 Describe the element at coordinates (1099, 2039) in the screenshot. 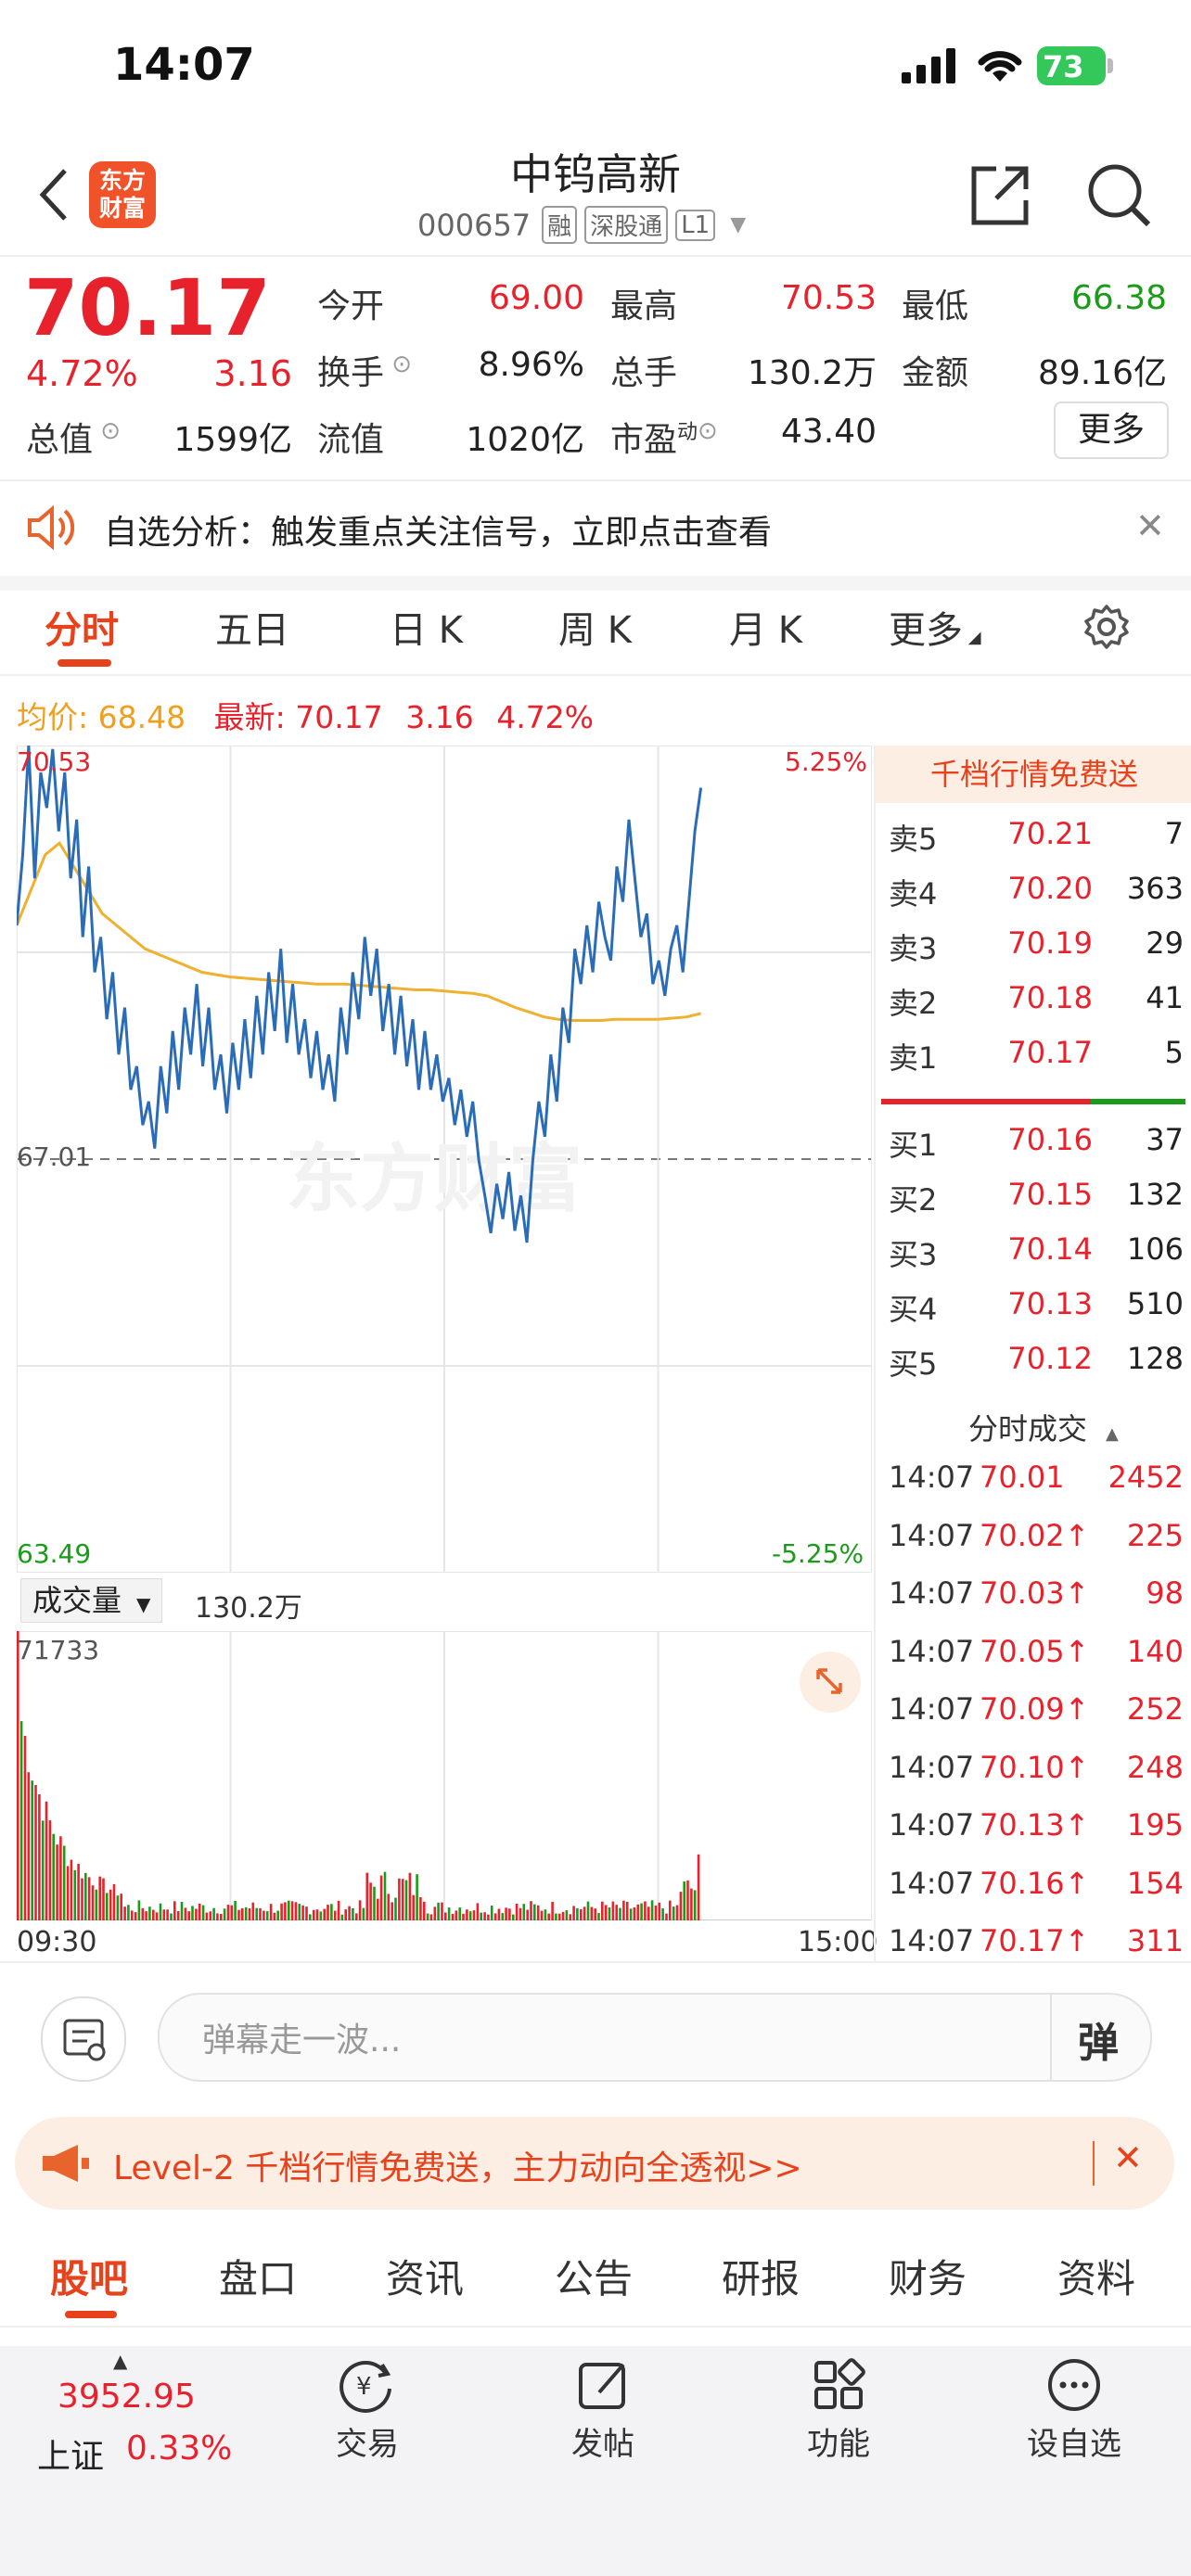

I see `danmu-button: 弹` at that location.